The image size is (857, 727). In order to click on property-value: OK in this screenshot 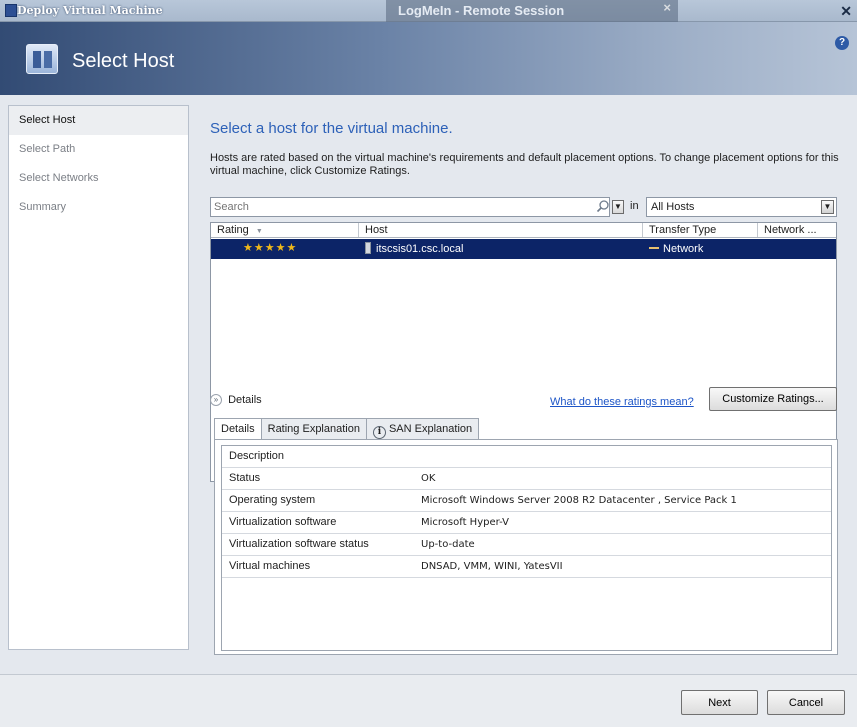, I will do `click(428, 478)`.